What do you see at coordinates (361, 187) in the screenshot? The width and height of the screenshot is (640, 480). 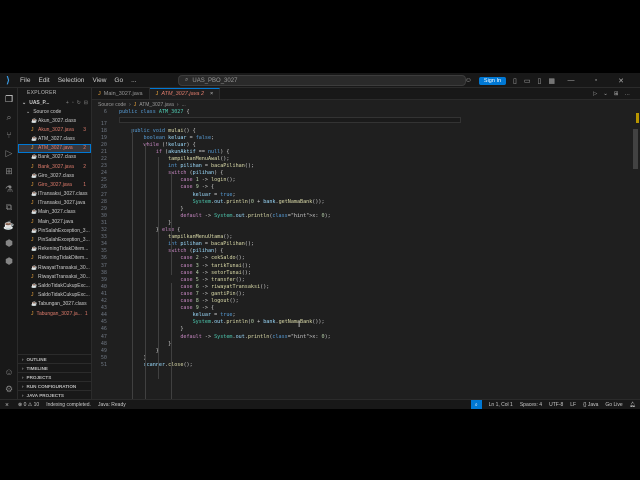 I see `code-line: 26 case 9 -> {` at bounding box center [361, 187].